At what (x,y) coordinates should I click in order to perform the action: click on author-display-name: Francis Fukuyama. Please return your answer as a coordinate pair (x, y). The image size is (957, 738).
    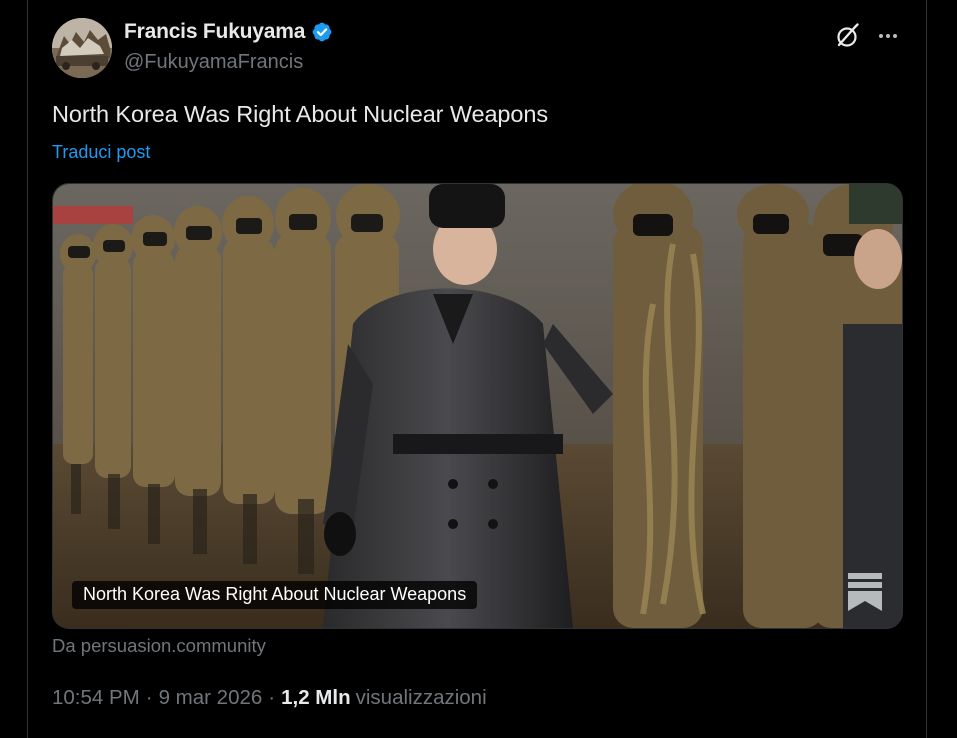
    Looking at the image, I should click on (214, 32).